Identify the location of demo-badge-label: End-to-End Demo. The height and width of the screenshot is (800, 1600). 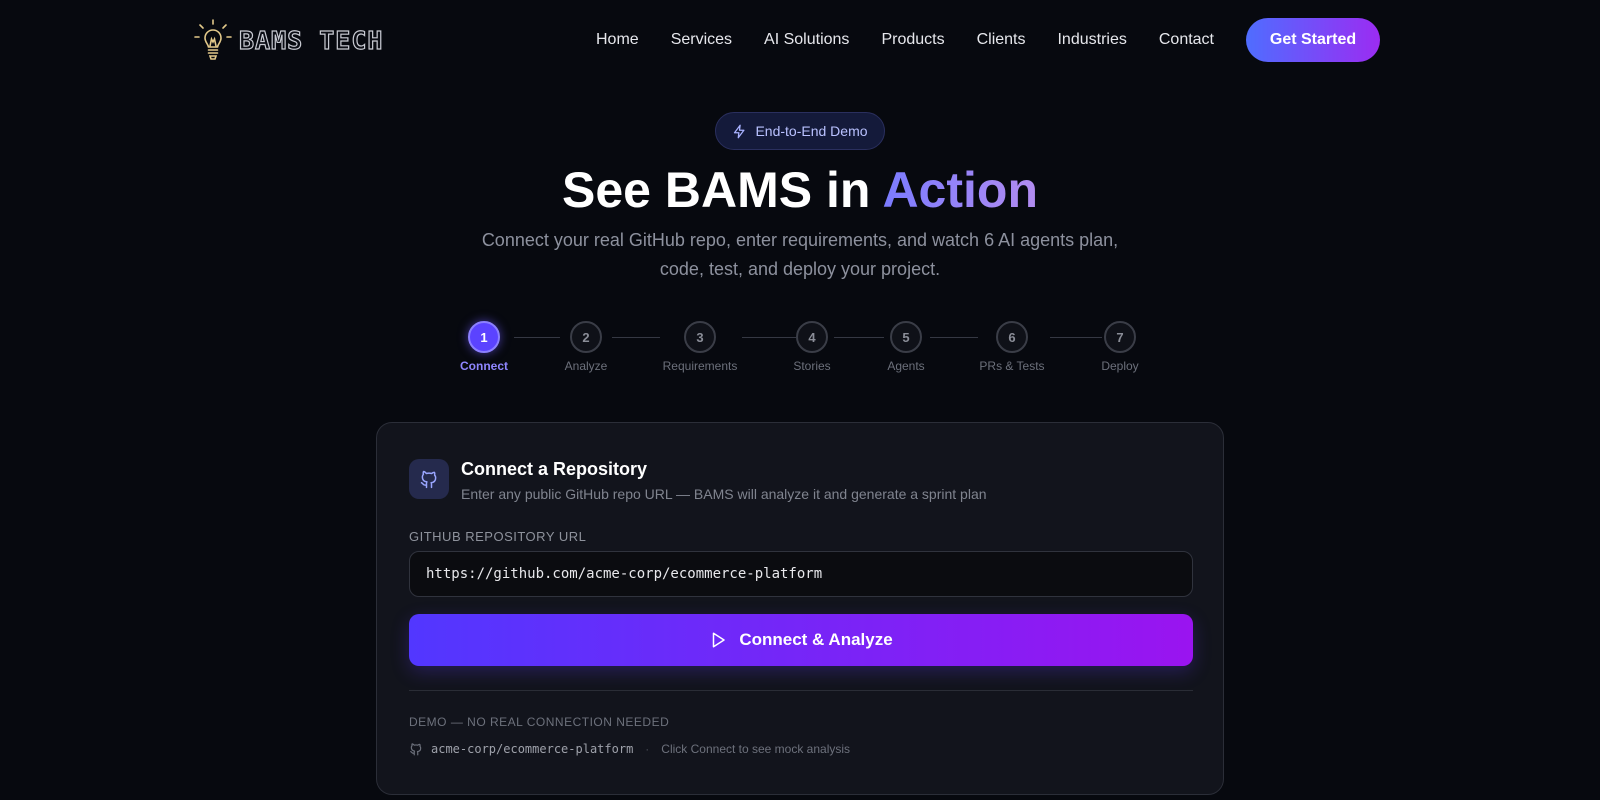
(811, 131).